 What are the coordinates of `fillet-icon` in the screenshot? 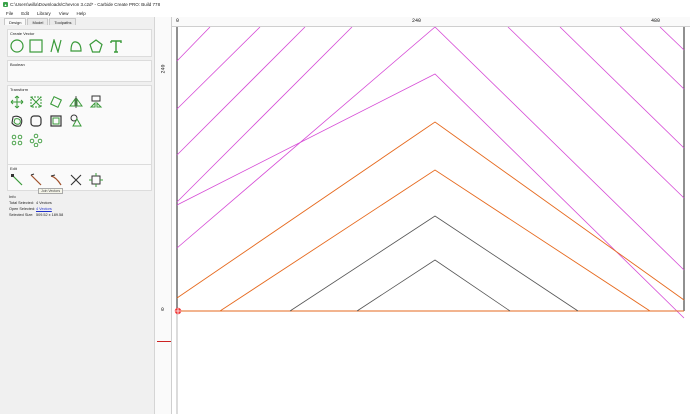 It's located at (36, 121).